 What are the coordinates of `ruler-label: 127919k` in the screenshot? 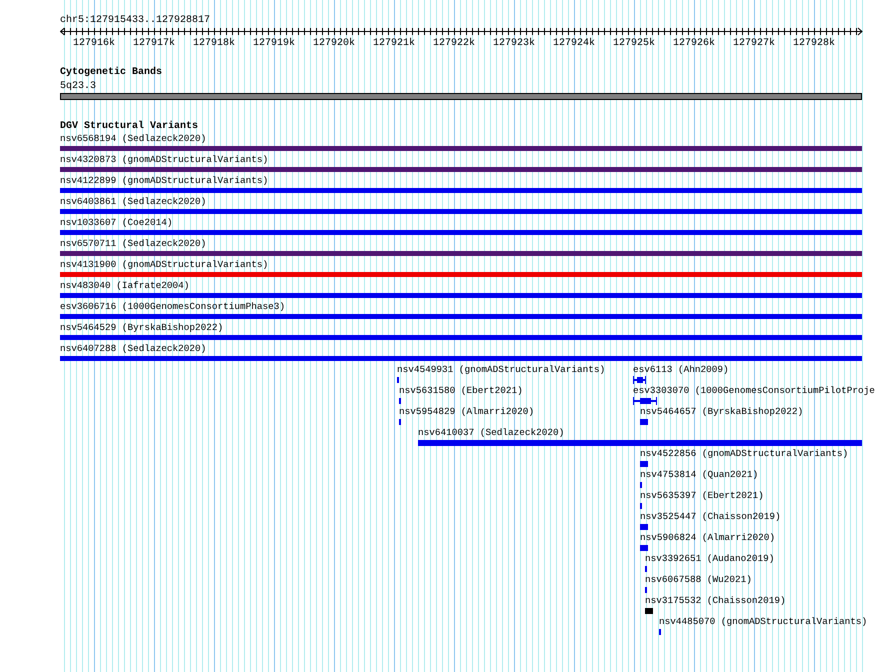 It's located at (274, 43).